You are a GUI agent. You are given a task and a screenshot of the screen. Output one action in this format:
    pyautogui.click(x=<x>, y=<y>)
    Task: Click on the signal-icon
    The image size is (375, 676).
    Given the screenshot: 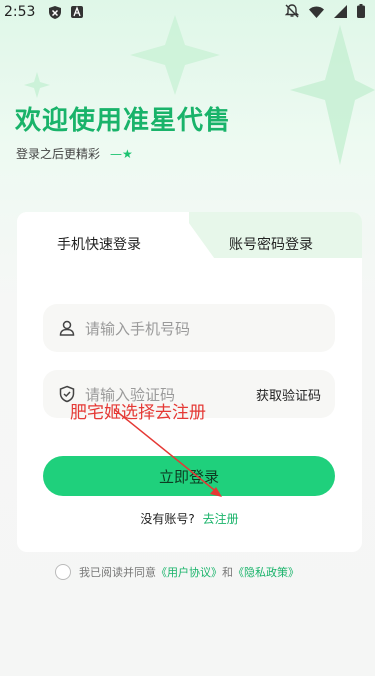 What is the action you would take?
    pyautogui.click(x=340, y=12)
    